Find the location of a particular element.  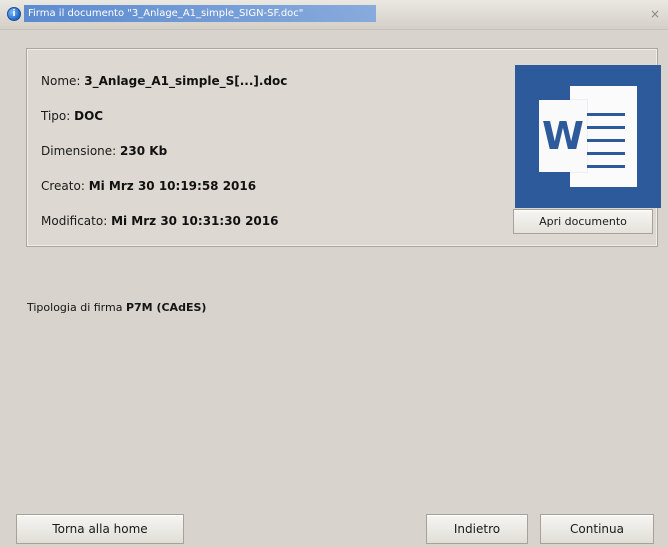

document-type-label: Tipo: is located at coordinates (56, 116).